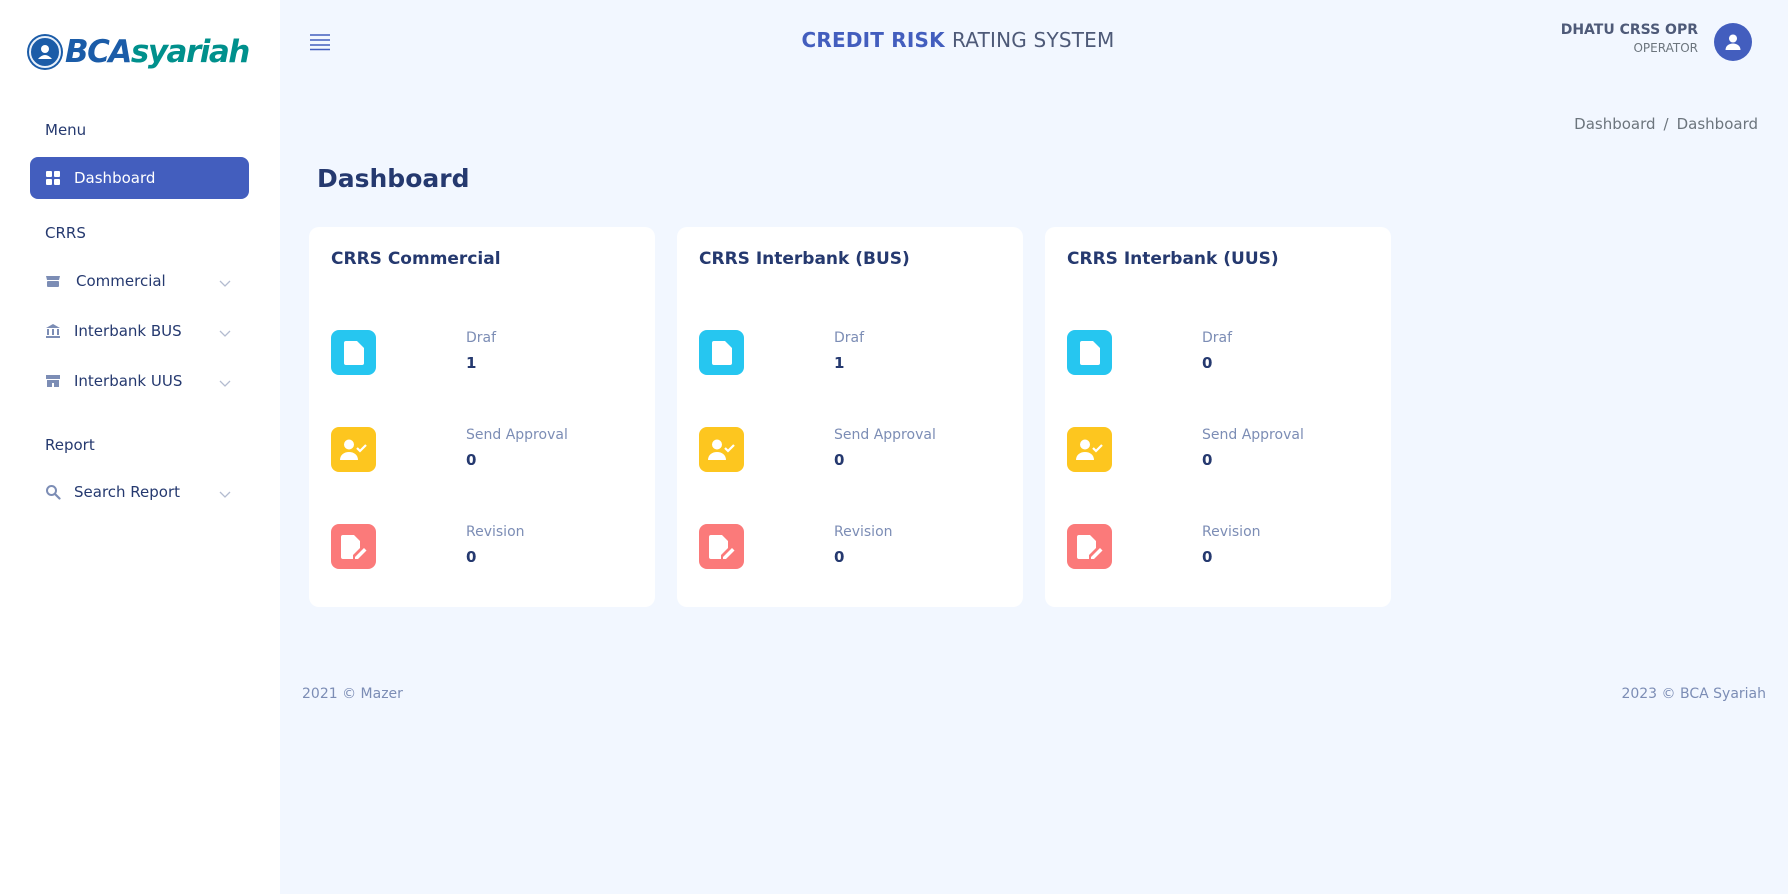 This screenshot has height=894, width=1788. What do you see at coordinates (127, 492) in the screenshot?
I see `sidebar-item-label: Search Report` at bounding box center [127, 492].